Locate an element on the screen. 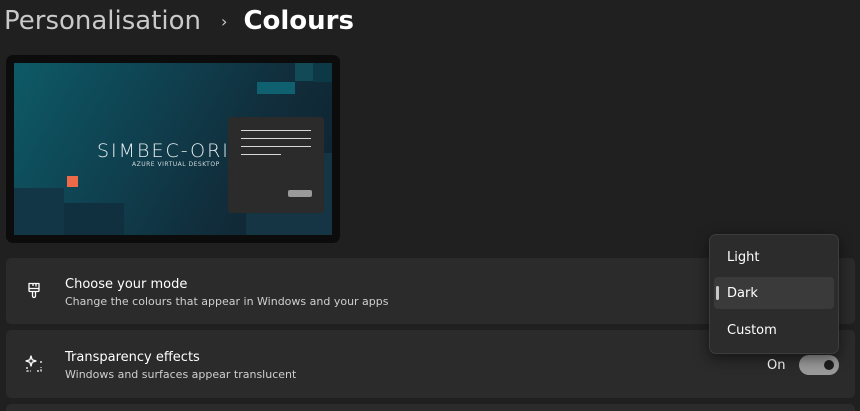 The height and width of the screenshot is (411, 860). transparency-state-label: On is located at coordinates (776, 365).